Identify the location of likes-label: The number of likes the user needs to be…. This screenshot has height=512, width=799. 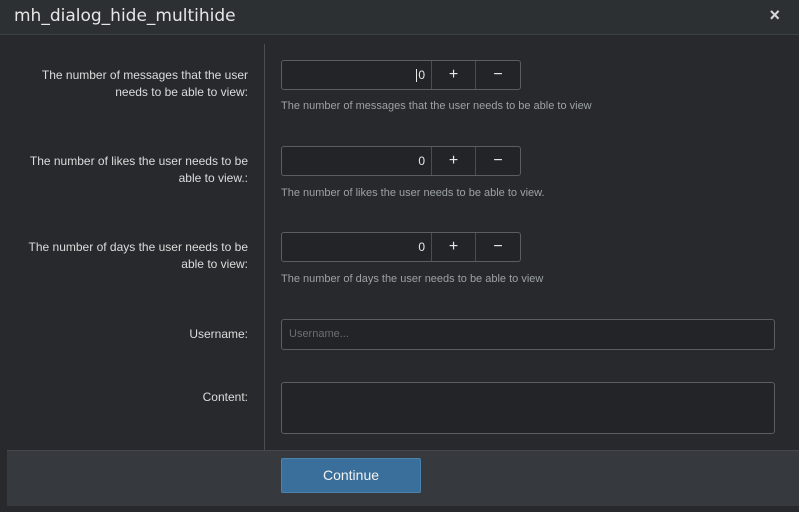
(138, 169).